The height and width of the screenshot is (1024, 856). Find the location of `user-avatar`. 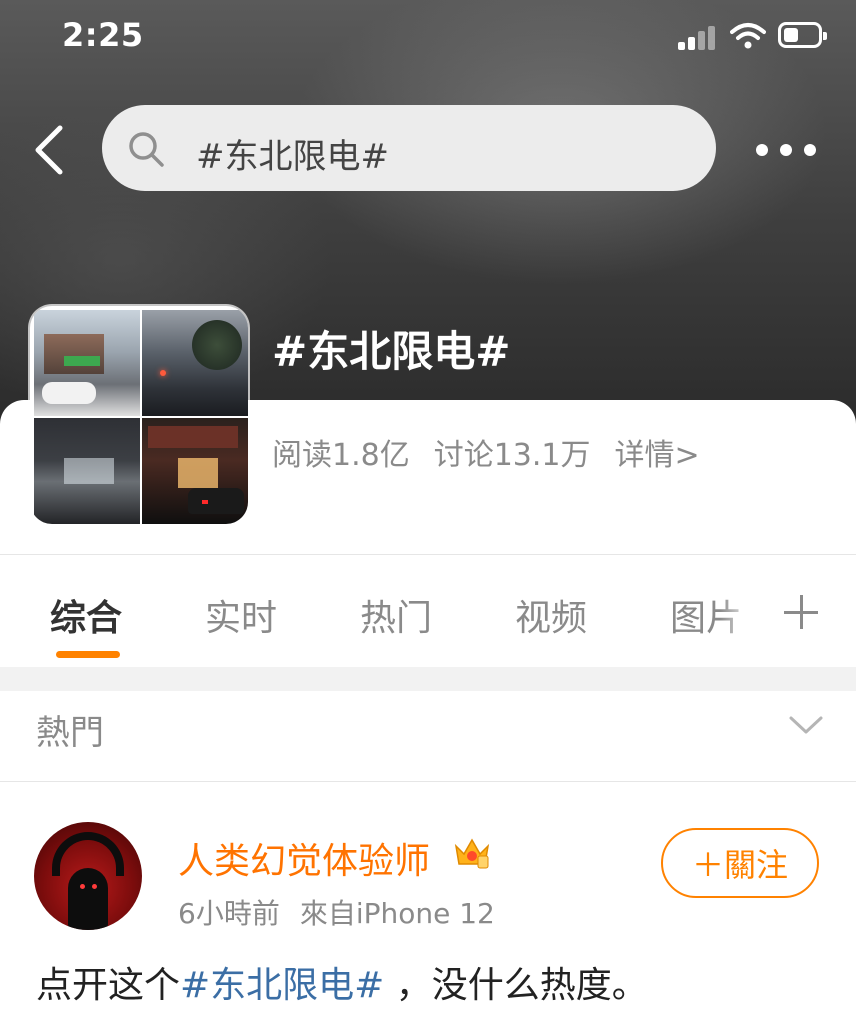

user-avatar is located at coordinates (88, 876).